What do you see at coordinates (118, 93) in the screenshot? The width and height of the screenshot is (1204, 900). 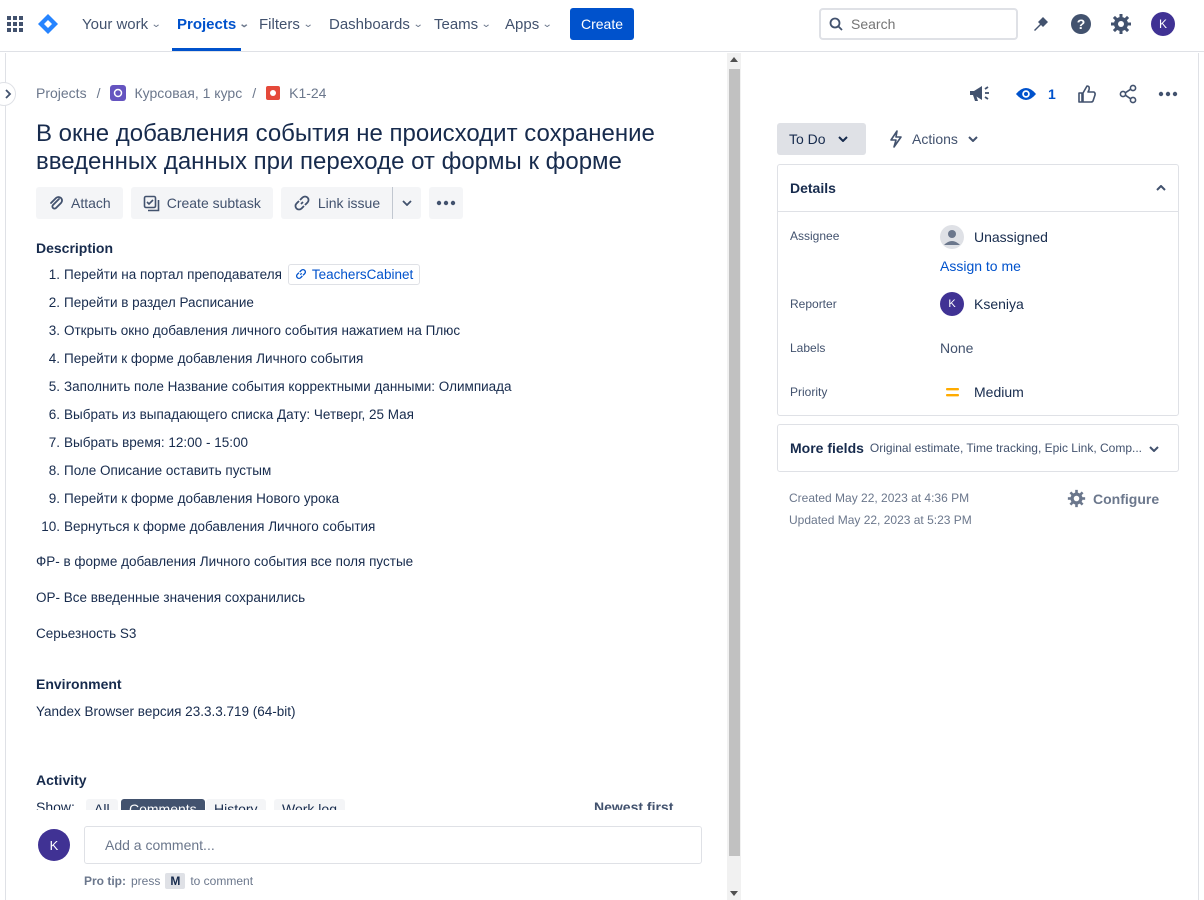 I see `project-icon` at bounding box center [118, 93].